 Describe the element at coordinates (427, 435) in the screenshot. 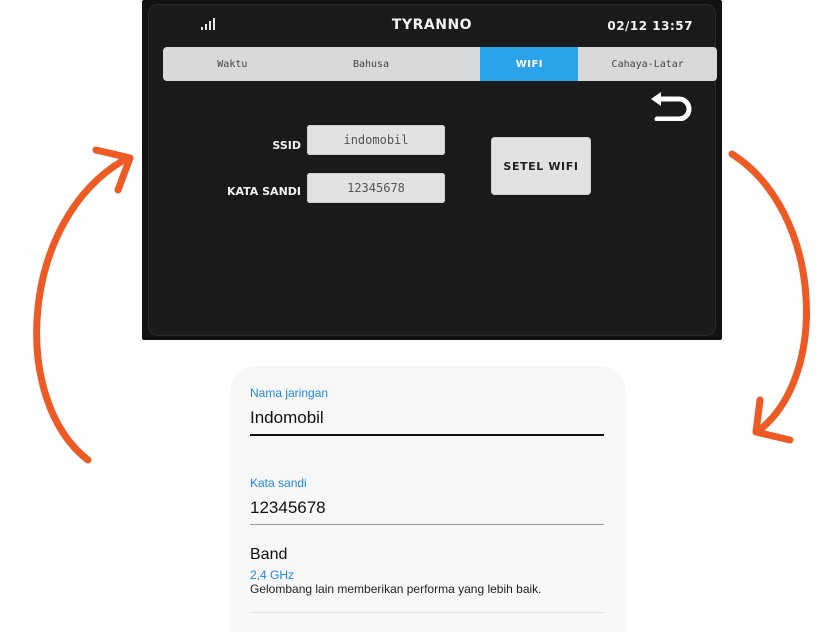

I see `network-name-underline` at that location.